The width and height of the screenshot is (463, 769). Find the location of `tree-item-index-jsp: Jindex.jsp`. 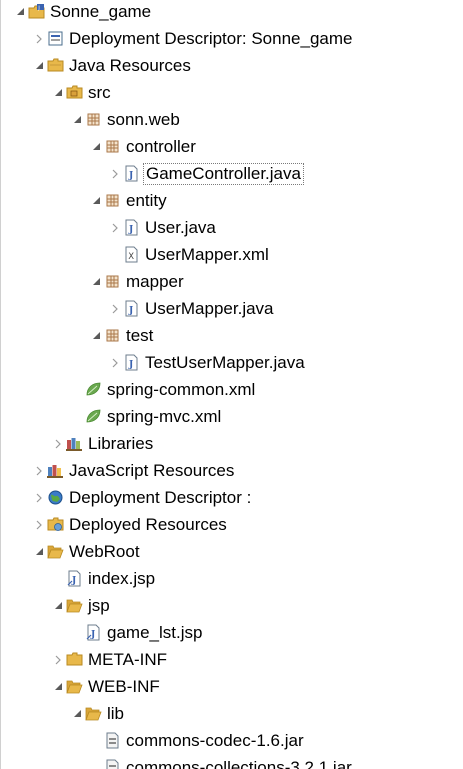

tree-item-index-jsp: Jindex.jsp is located at coordinates (104, 578).